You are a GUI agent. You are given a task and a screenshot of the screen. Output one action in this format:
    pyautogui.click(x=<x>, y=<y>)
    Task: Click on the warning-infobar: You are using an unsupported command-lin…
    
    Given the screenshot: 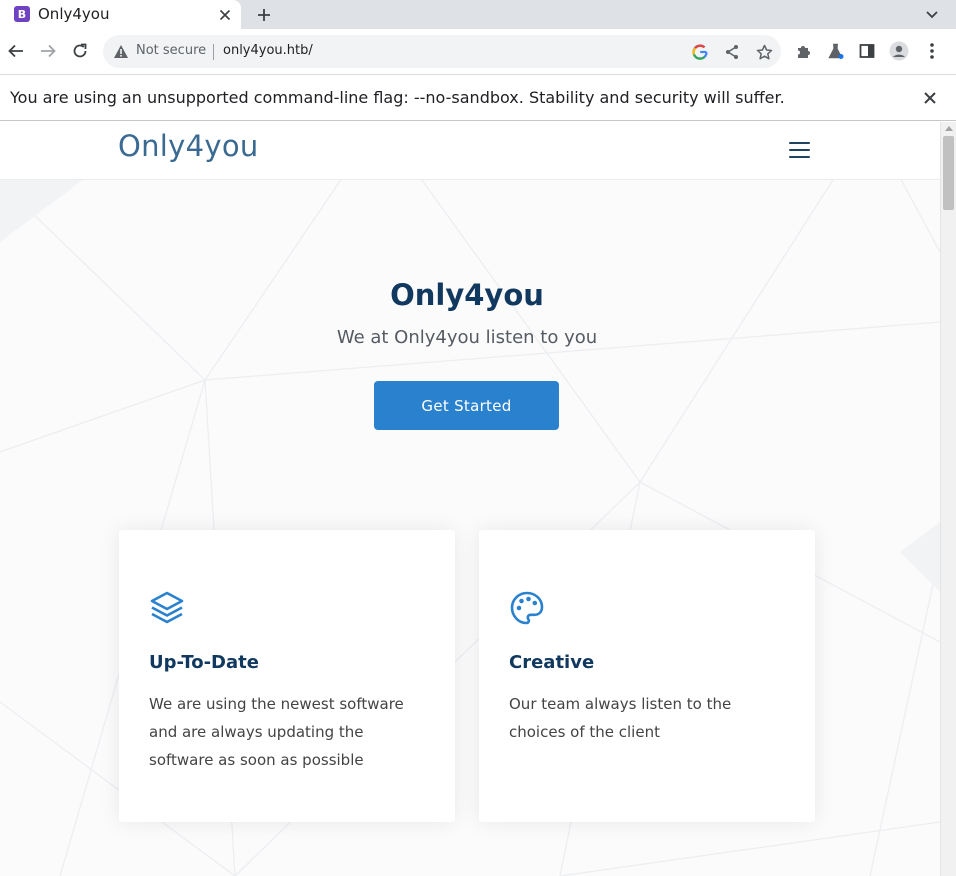 What is the action you would take?
    pyautogui.click(x=478, y=97)
    